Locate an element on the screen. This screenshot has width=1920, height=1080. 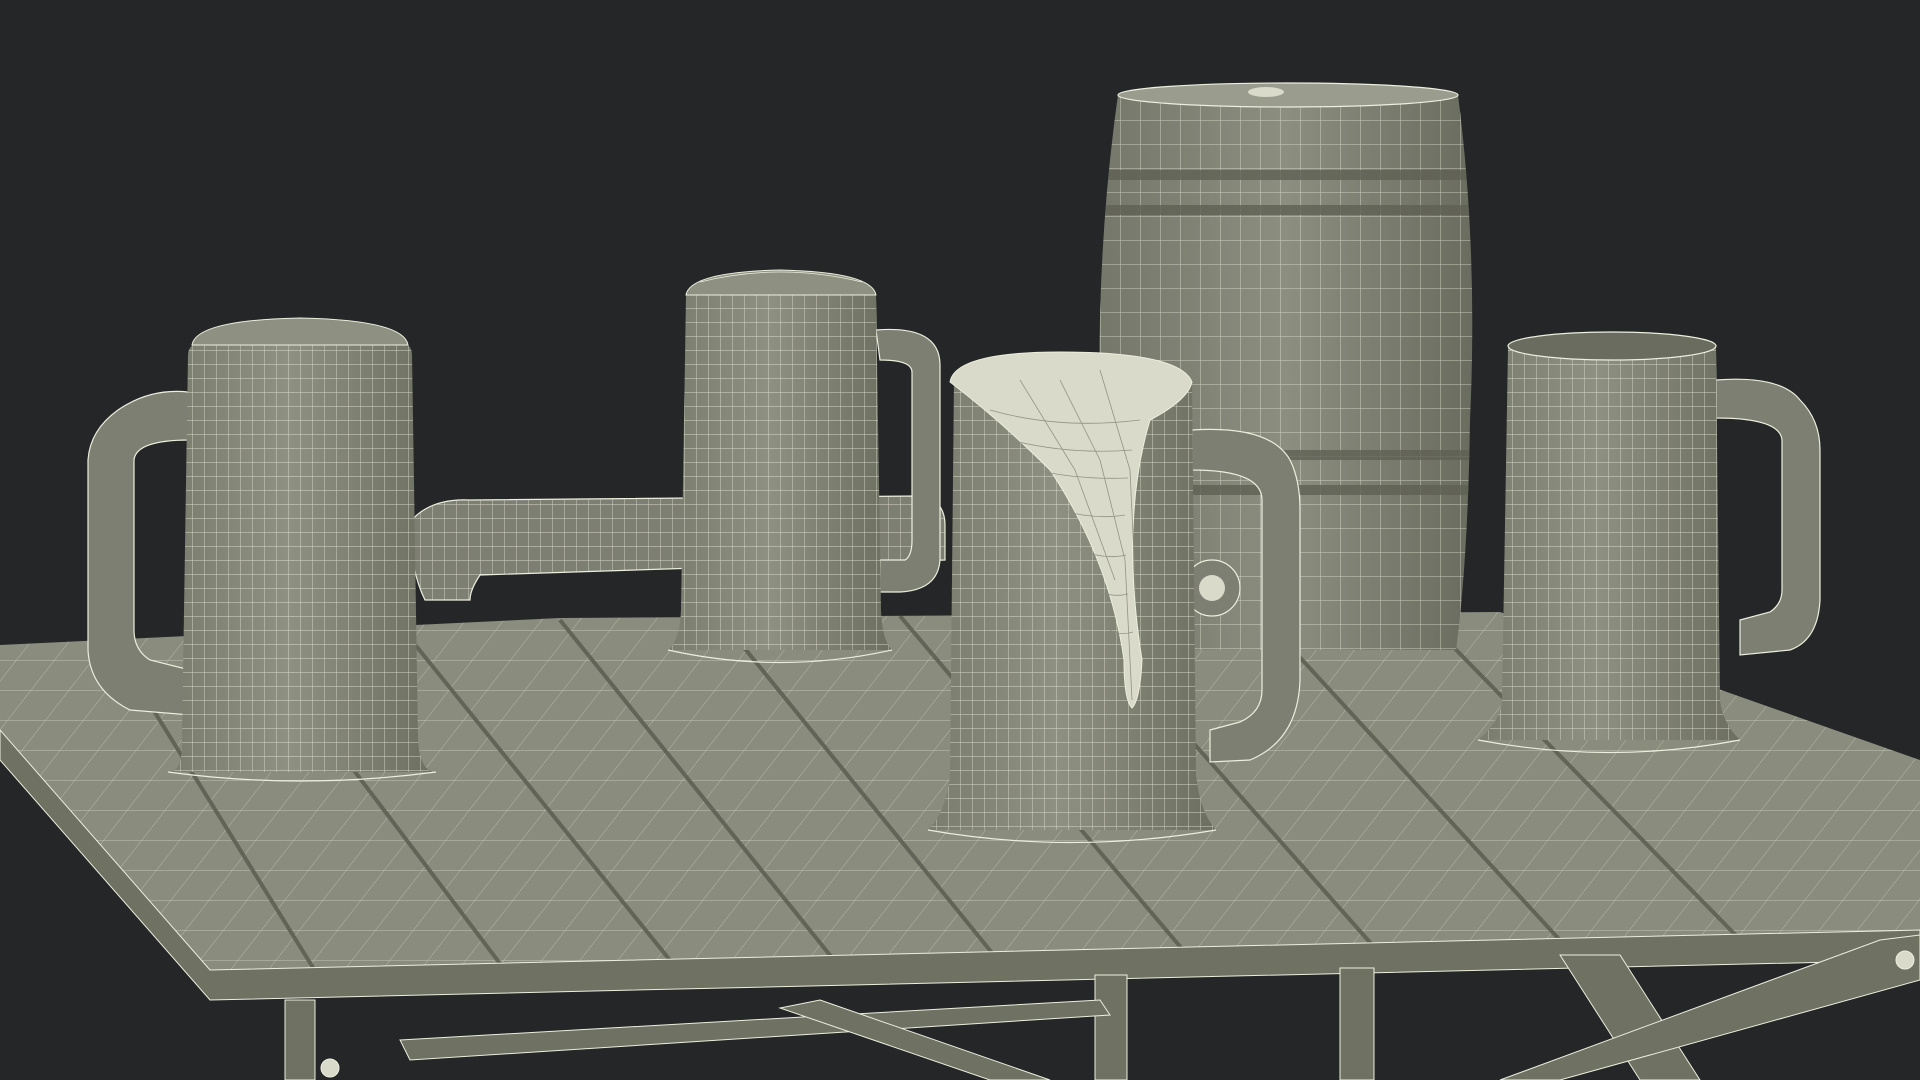
mug-foam-back is located at coordinates (804, 466).